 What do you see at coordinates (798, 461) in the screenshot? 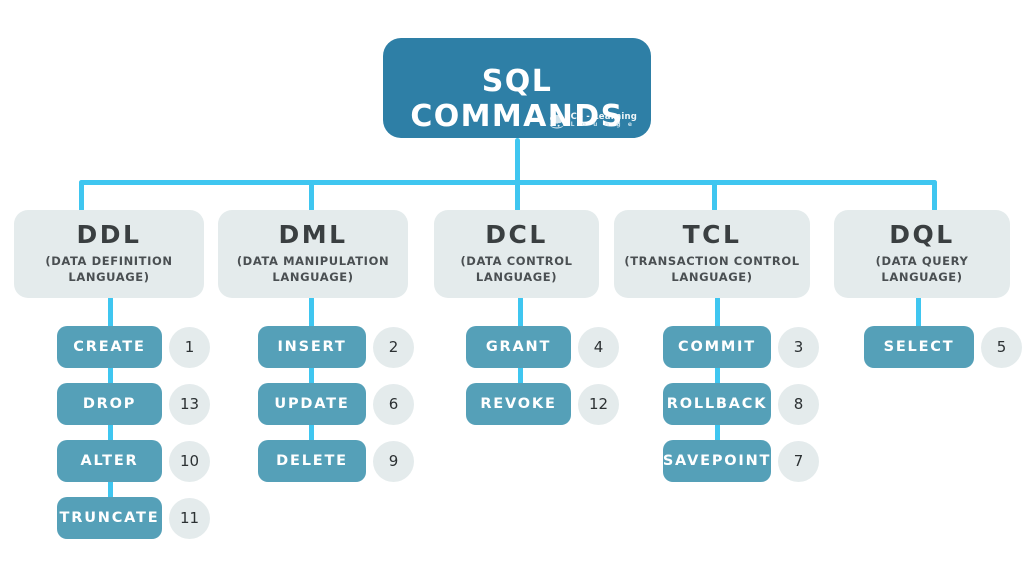
I see `command-badge-savepoint: 7` at bounding box center [798, 461].